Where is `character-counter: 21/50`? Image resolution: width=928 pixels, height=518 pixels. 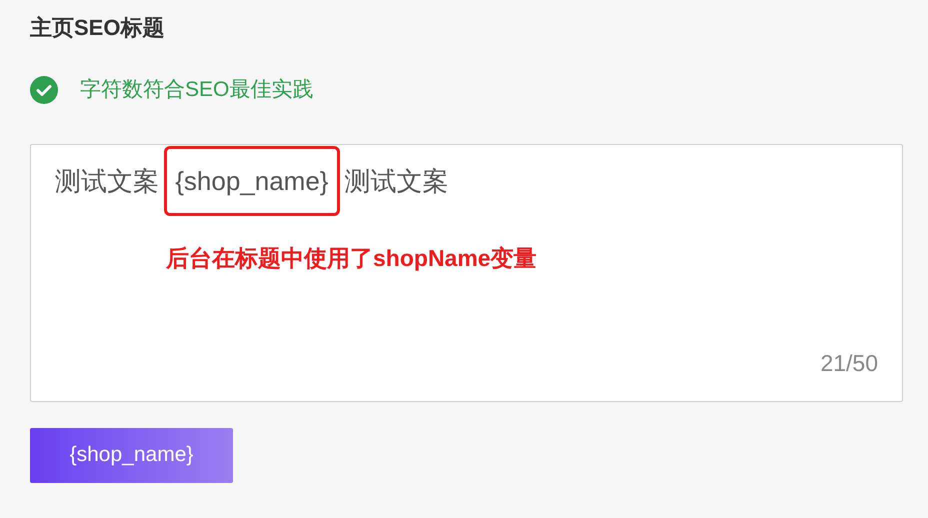 character-counter: 21/50 is located at coordinates (849, 363).